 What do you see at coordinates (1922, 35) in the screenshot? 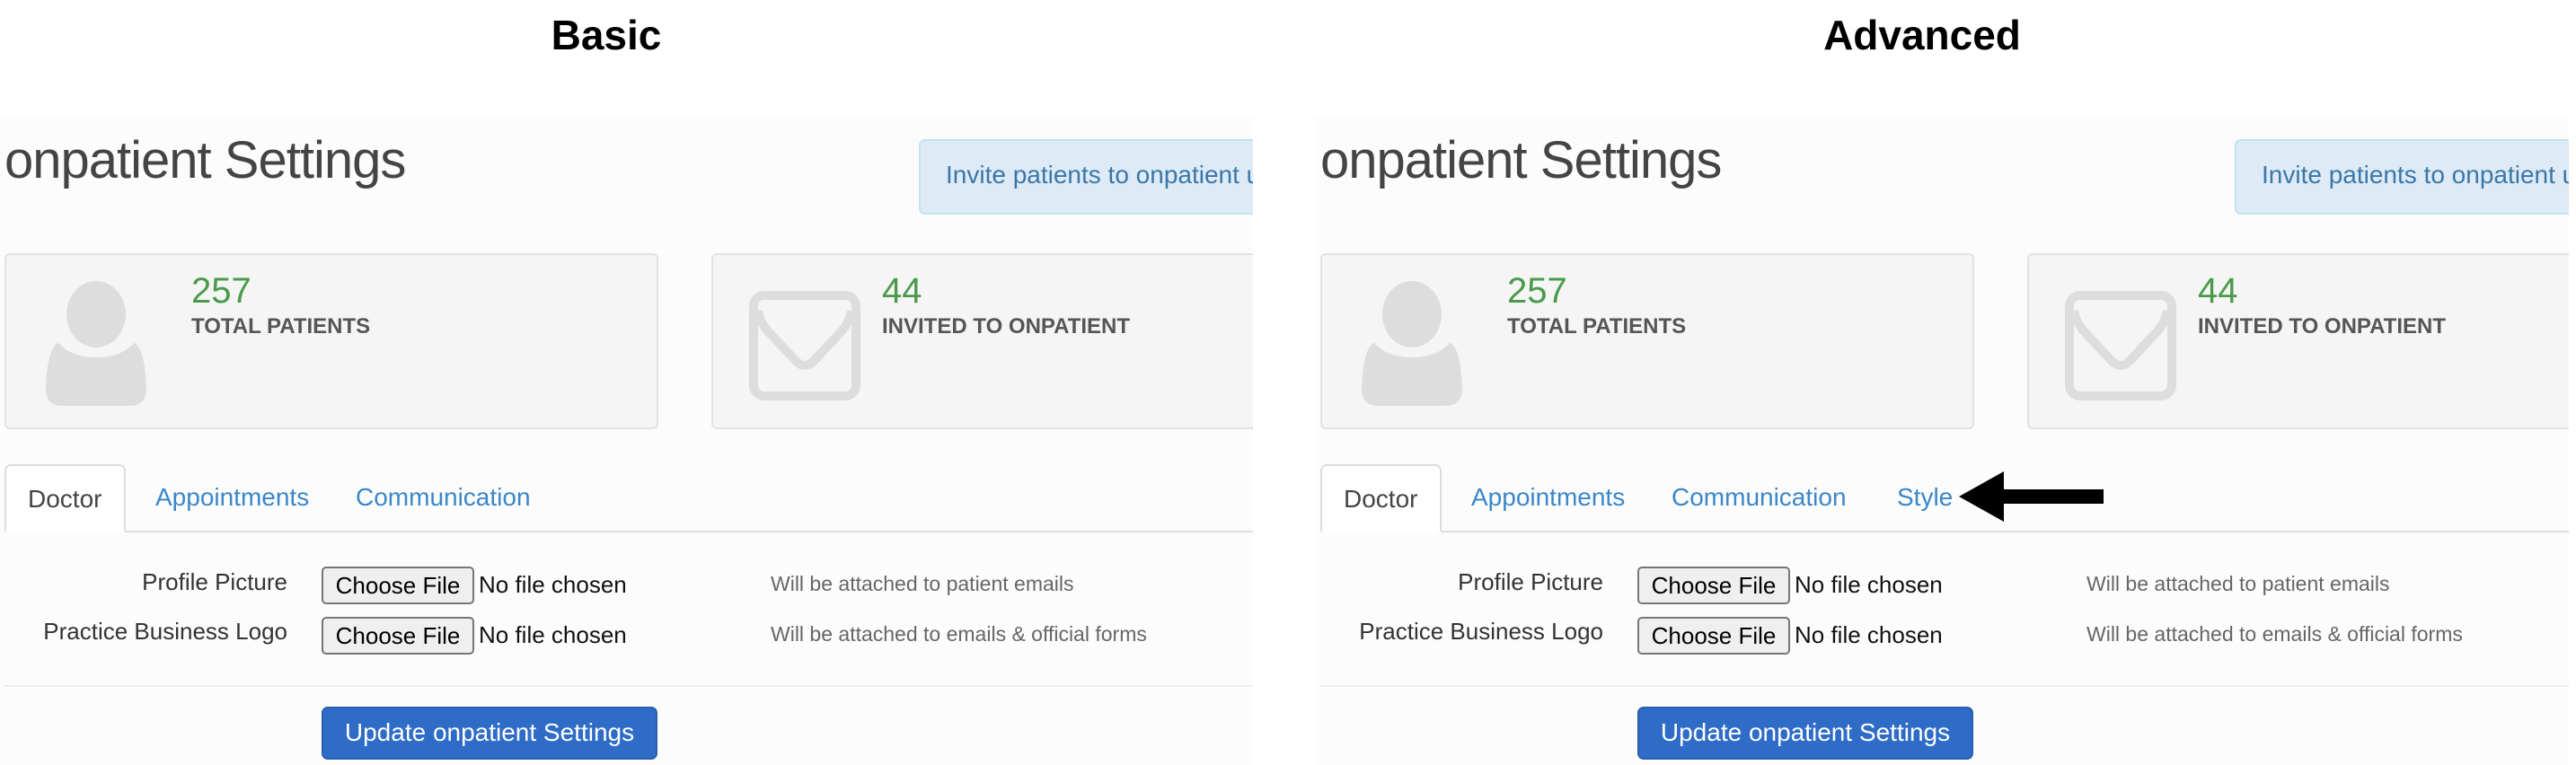
I see `caption-advanced: Advanced` at bounding box center [1922, 35].